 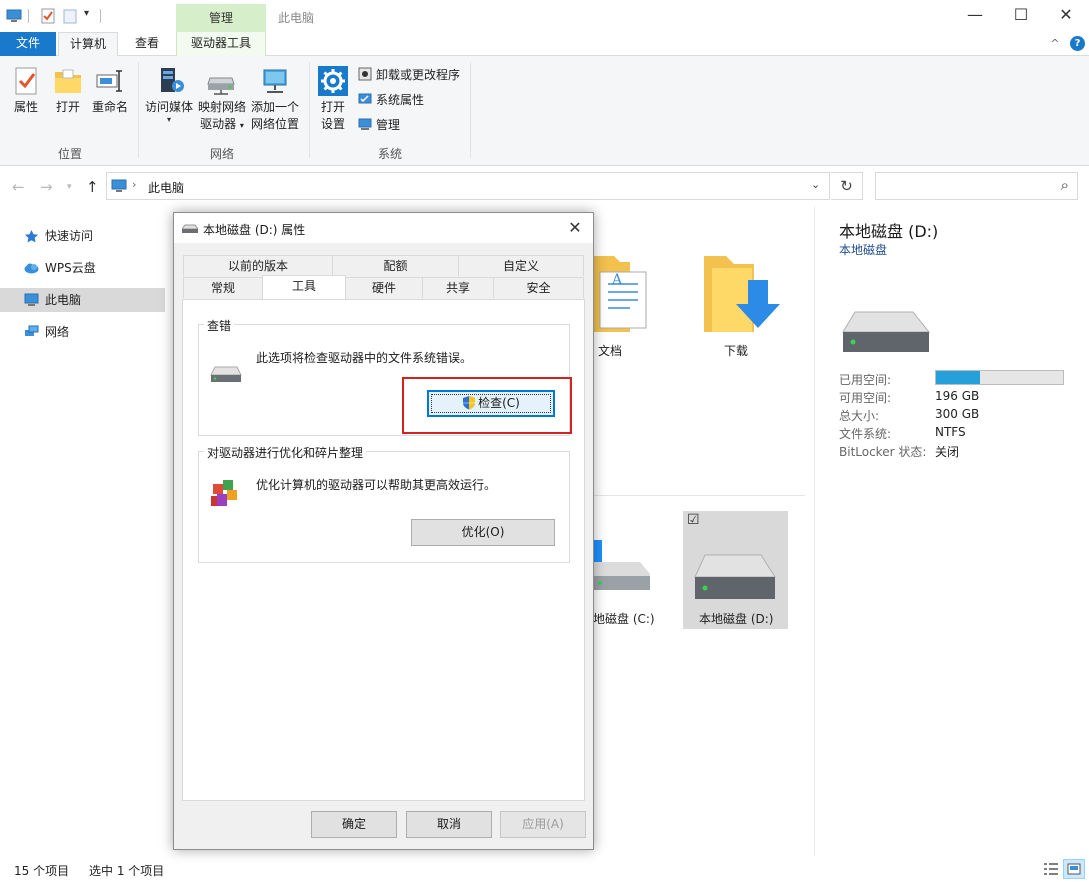 What do you see at coordinates (699, 495) in the screenshot?
I see `section-divider` at bounding box center [699, 495].